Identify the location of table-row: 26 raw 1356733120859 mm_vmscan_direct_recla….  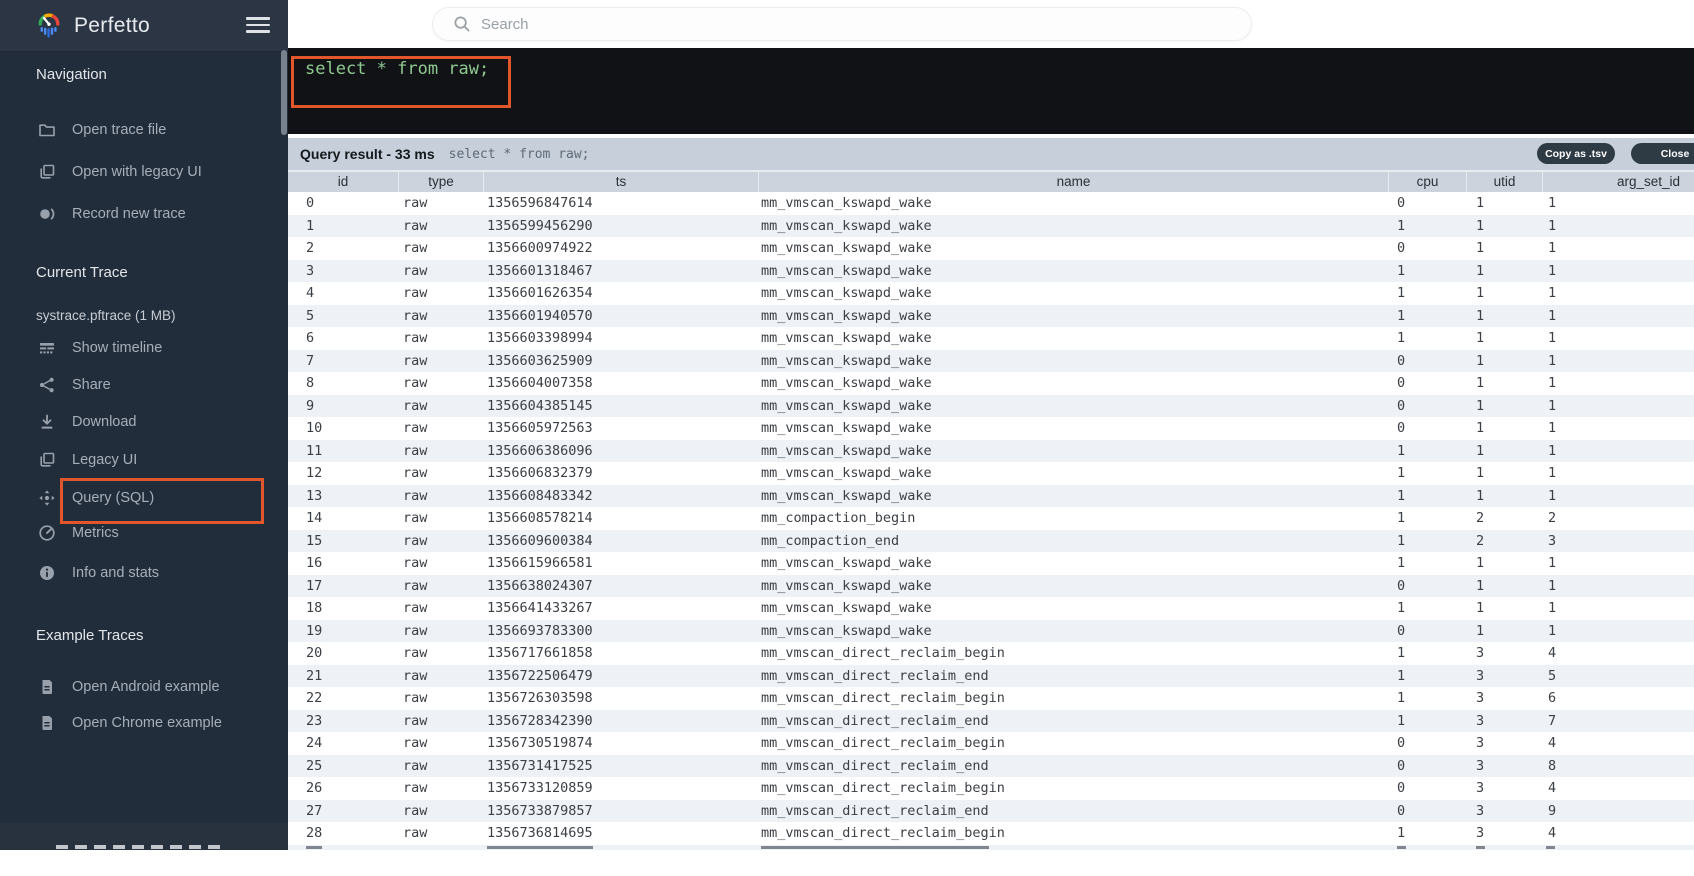
(991, 788).